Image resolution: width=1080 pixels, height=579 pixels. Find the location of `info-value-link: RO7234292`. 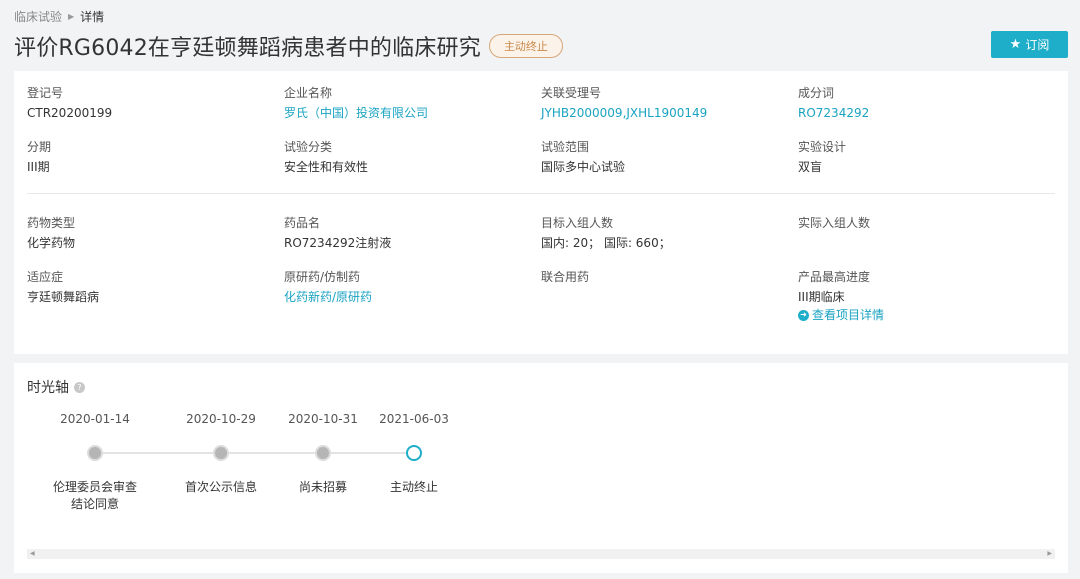

info-value-link: RO7234292 is located at coordinates (926, 113).